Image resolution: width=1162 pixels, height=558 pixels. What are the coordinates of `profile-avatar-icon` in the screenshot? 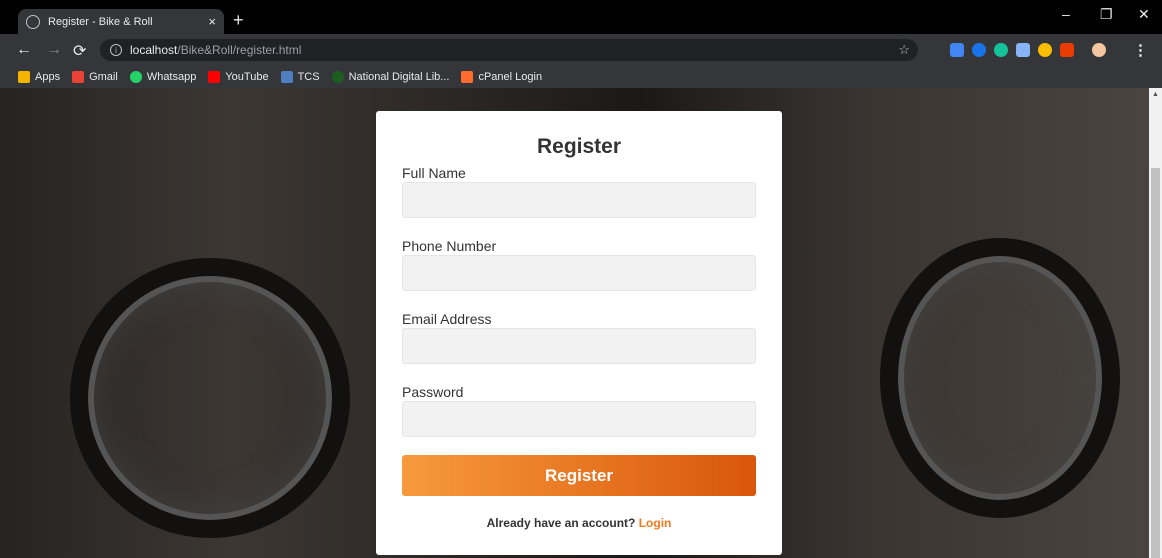 It's located at (1099, 50).